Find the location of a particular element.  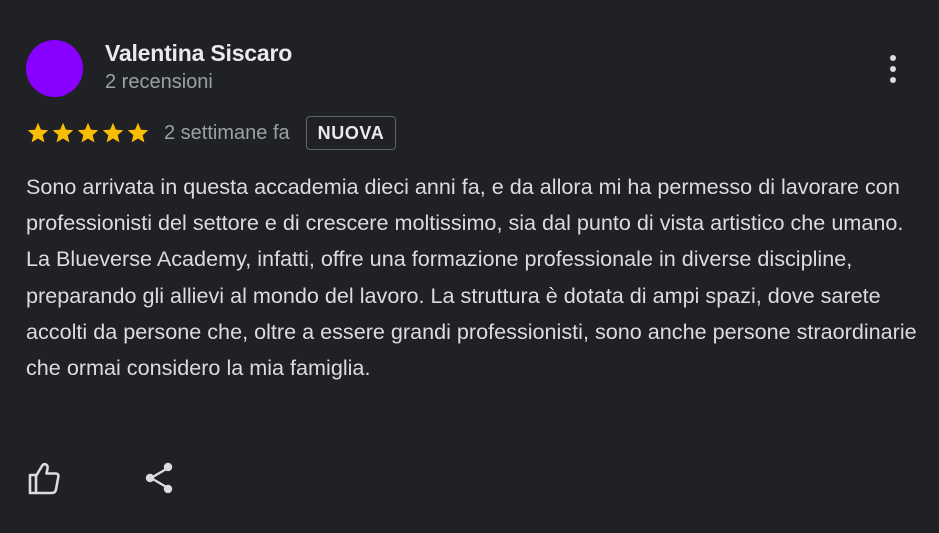

share-button is located at coordinates (160, 478).